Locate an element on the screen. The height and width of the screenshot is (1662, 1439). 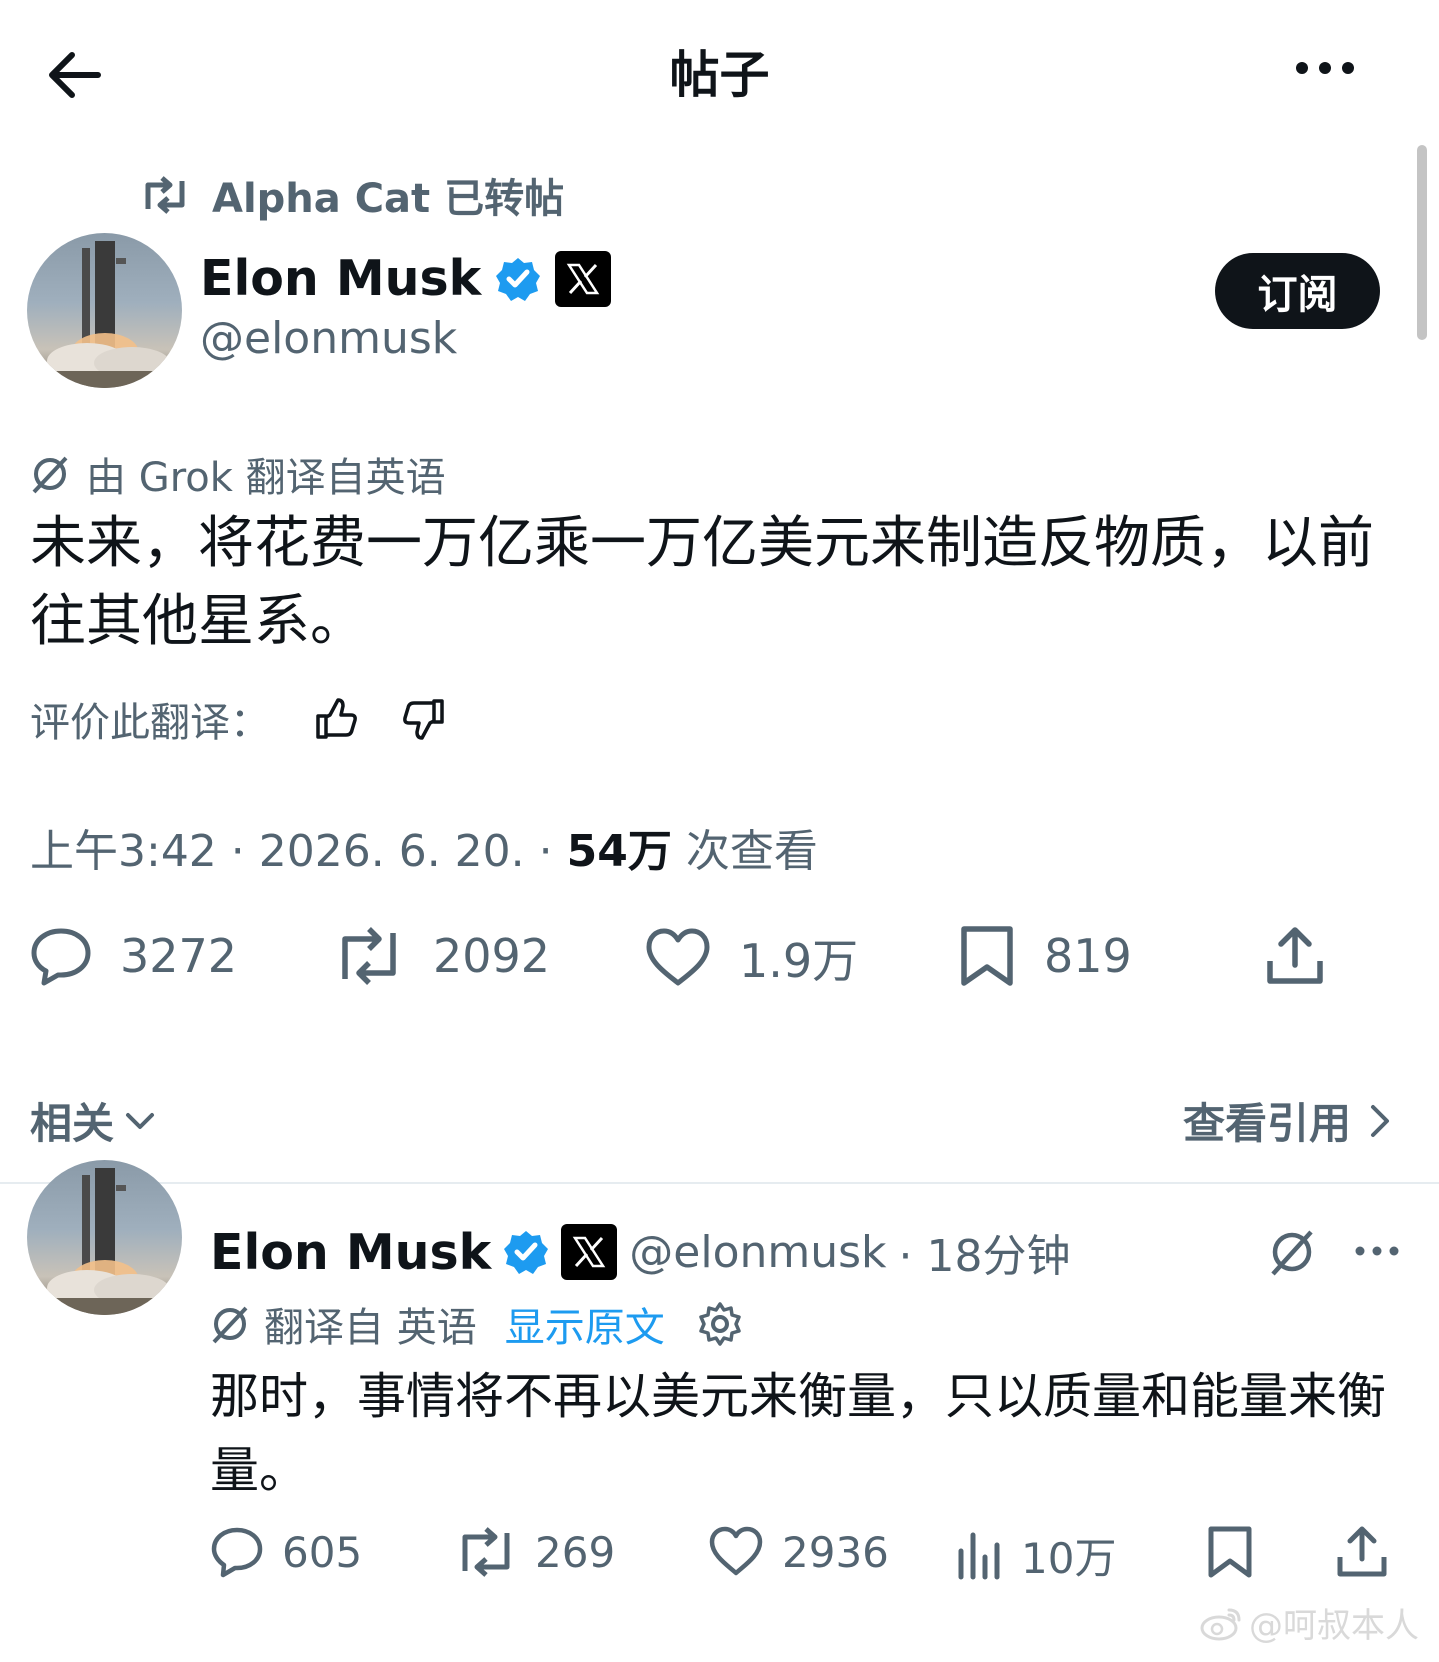
repost-button: 2092 is located at coordinates (441, 956).